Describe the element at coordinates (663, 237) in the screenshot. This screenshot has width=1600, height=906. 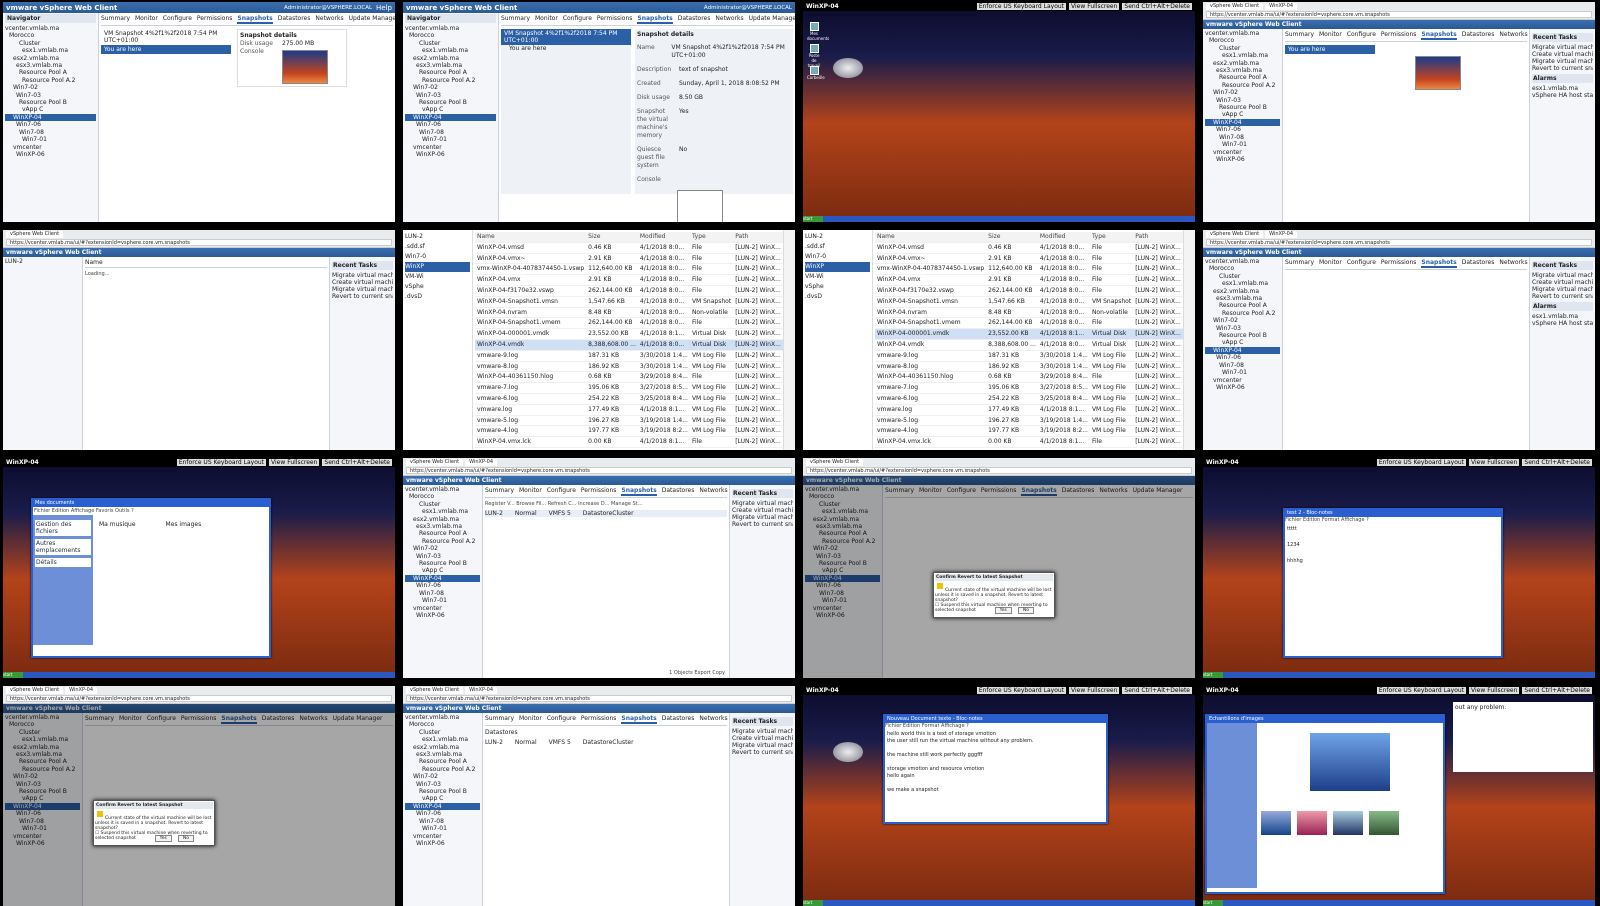
I see `column-header-modified: Modified` at that location.